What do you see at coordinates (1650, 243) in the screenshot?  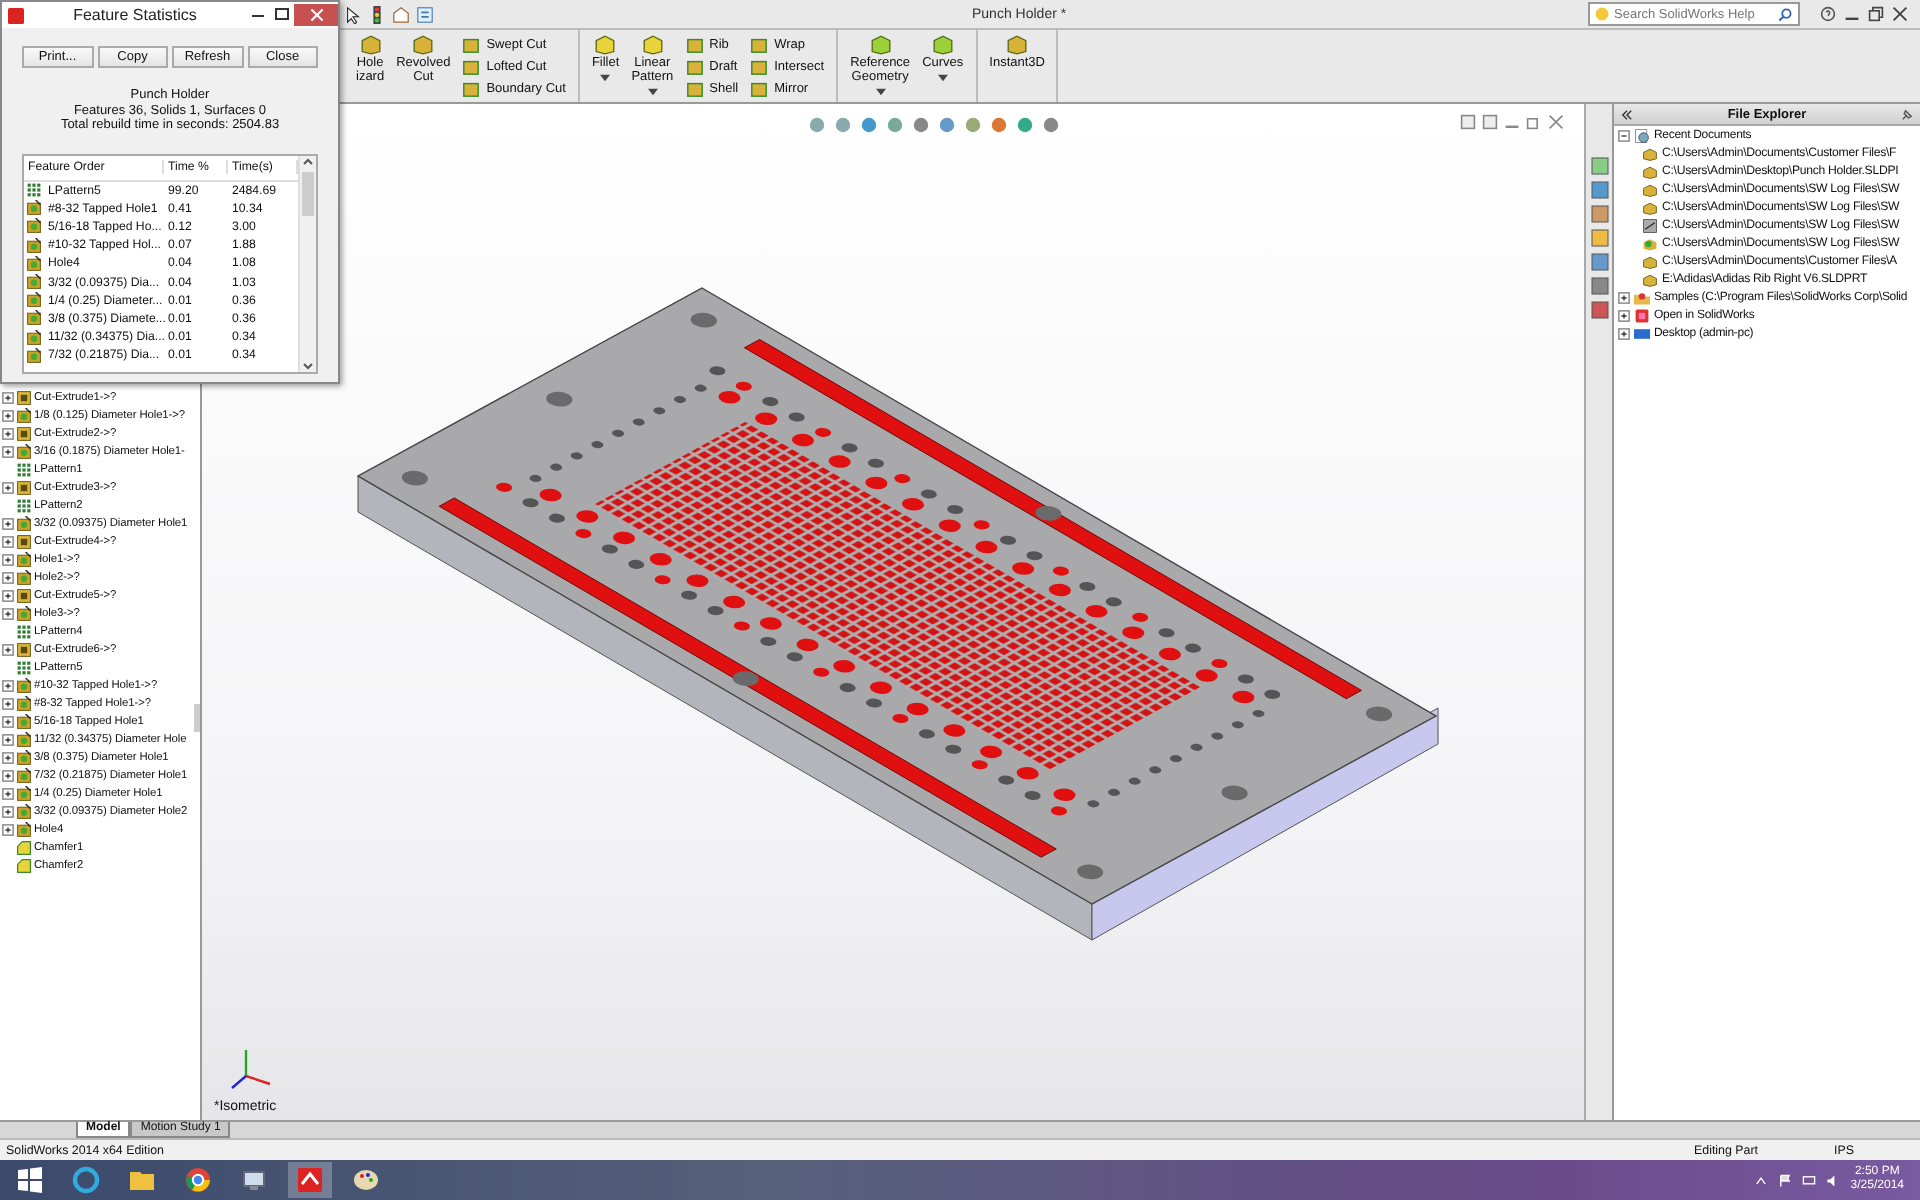 I see `assembly-document-icon` at bounding box center [1650, 243].